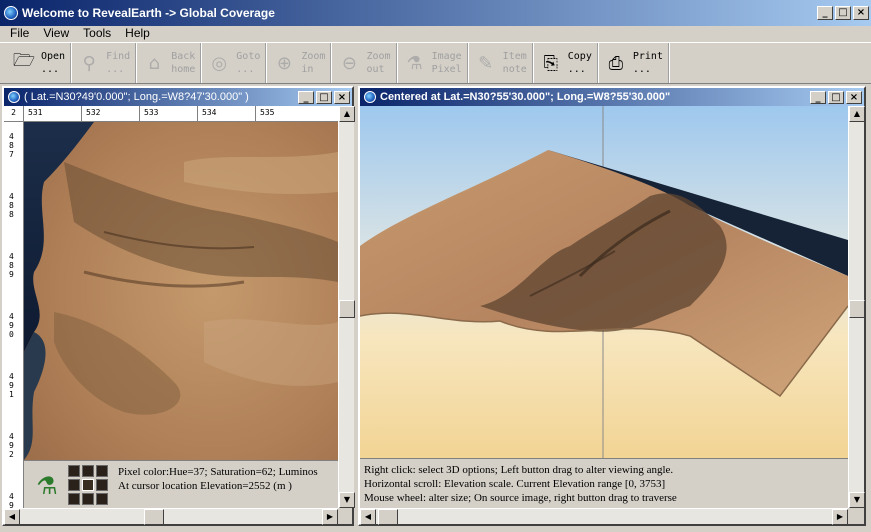 The image size is (871, 532). What do you see at coordinates (267, 112) in the screenshot?
I see `ruler-x-label: 535` at bounding box center [267, 112].